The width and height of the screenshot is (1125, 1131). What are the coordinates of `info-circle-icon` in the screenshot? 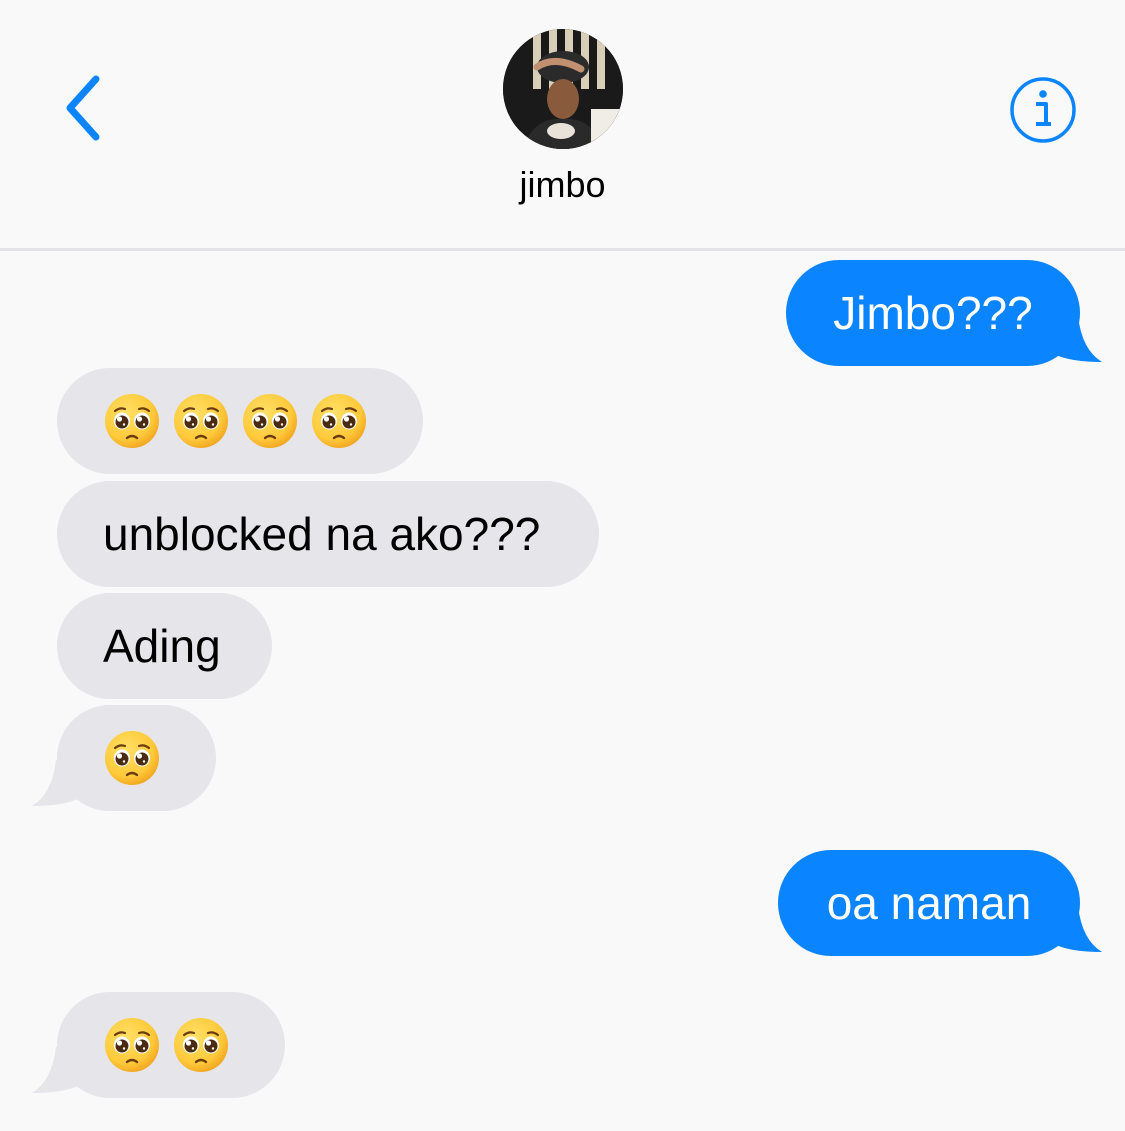 It's located at (1043, 110).